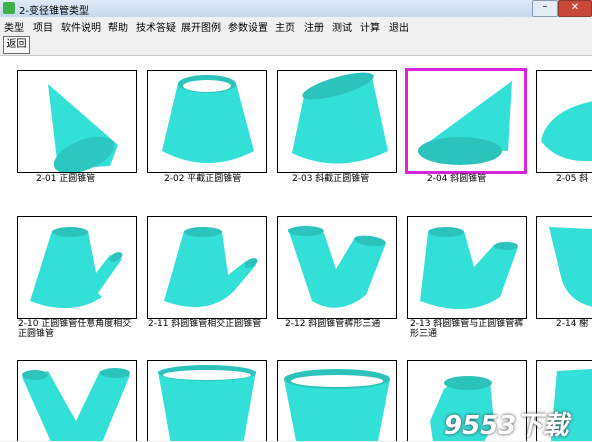  I want to click on item-label: 2-10 正圆锥管任意角度相交, so click(75, 324).